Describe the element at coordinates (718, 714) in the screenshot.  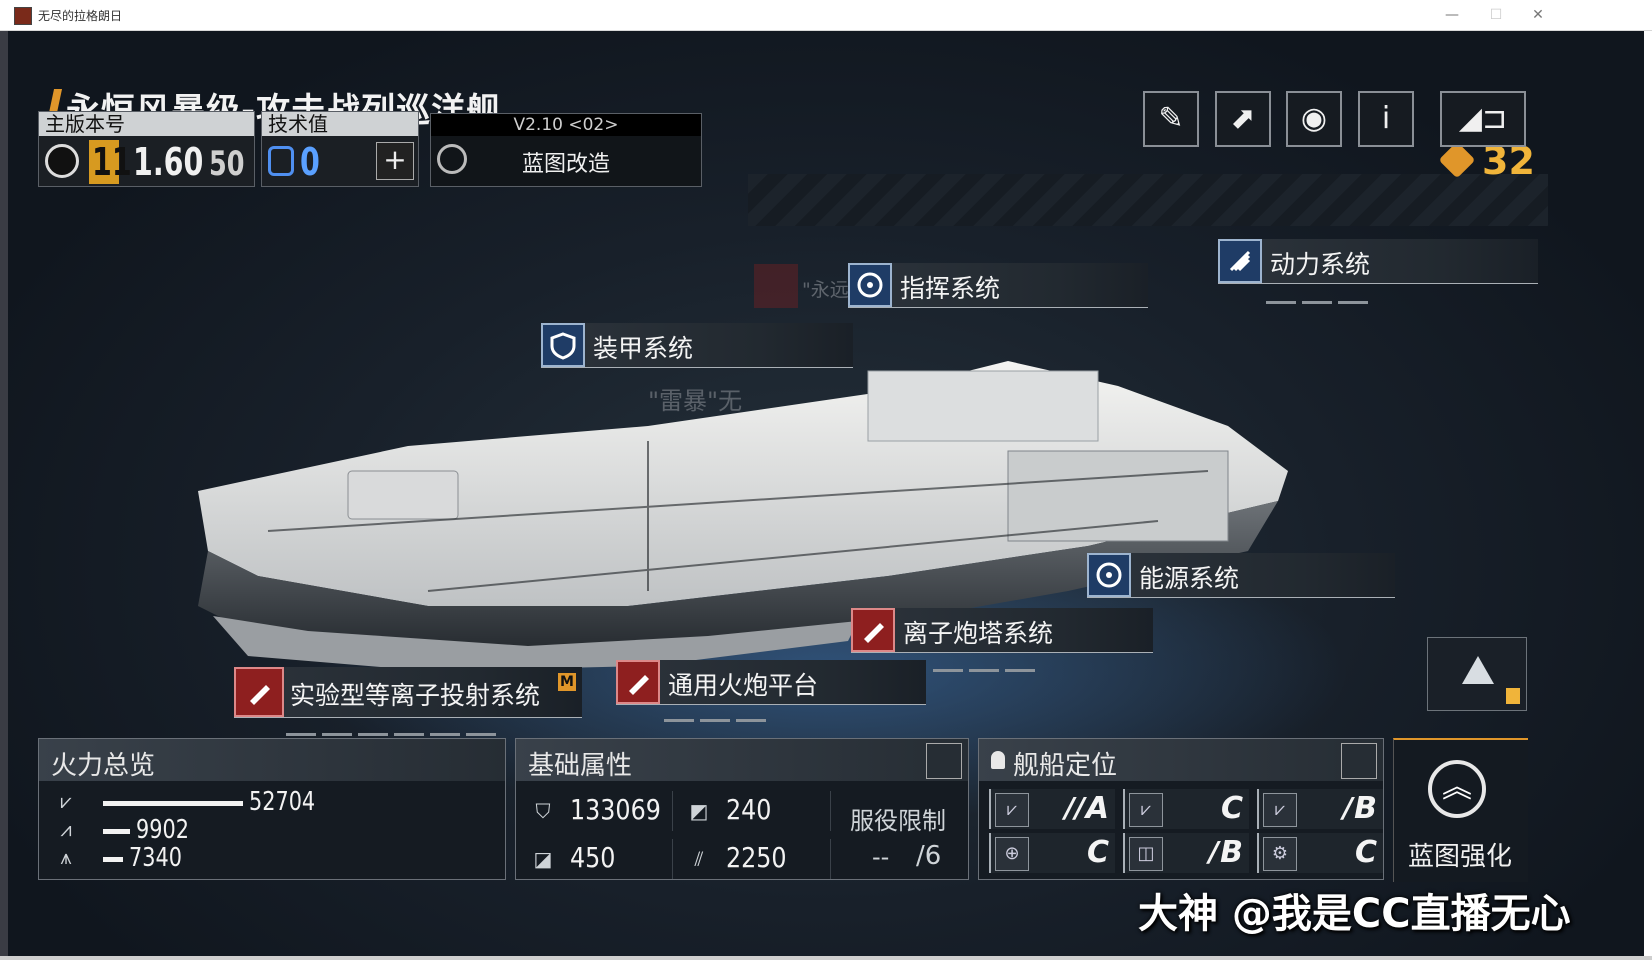
I see `gun-platform-slots` at that location.